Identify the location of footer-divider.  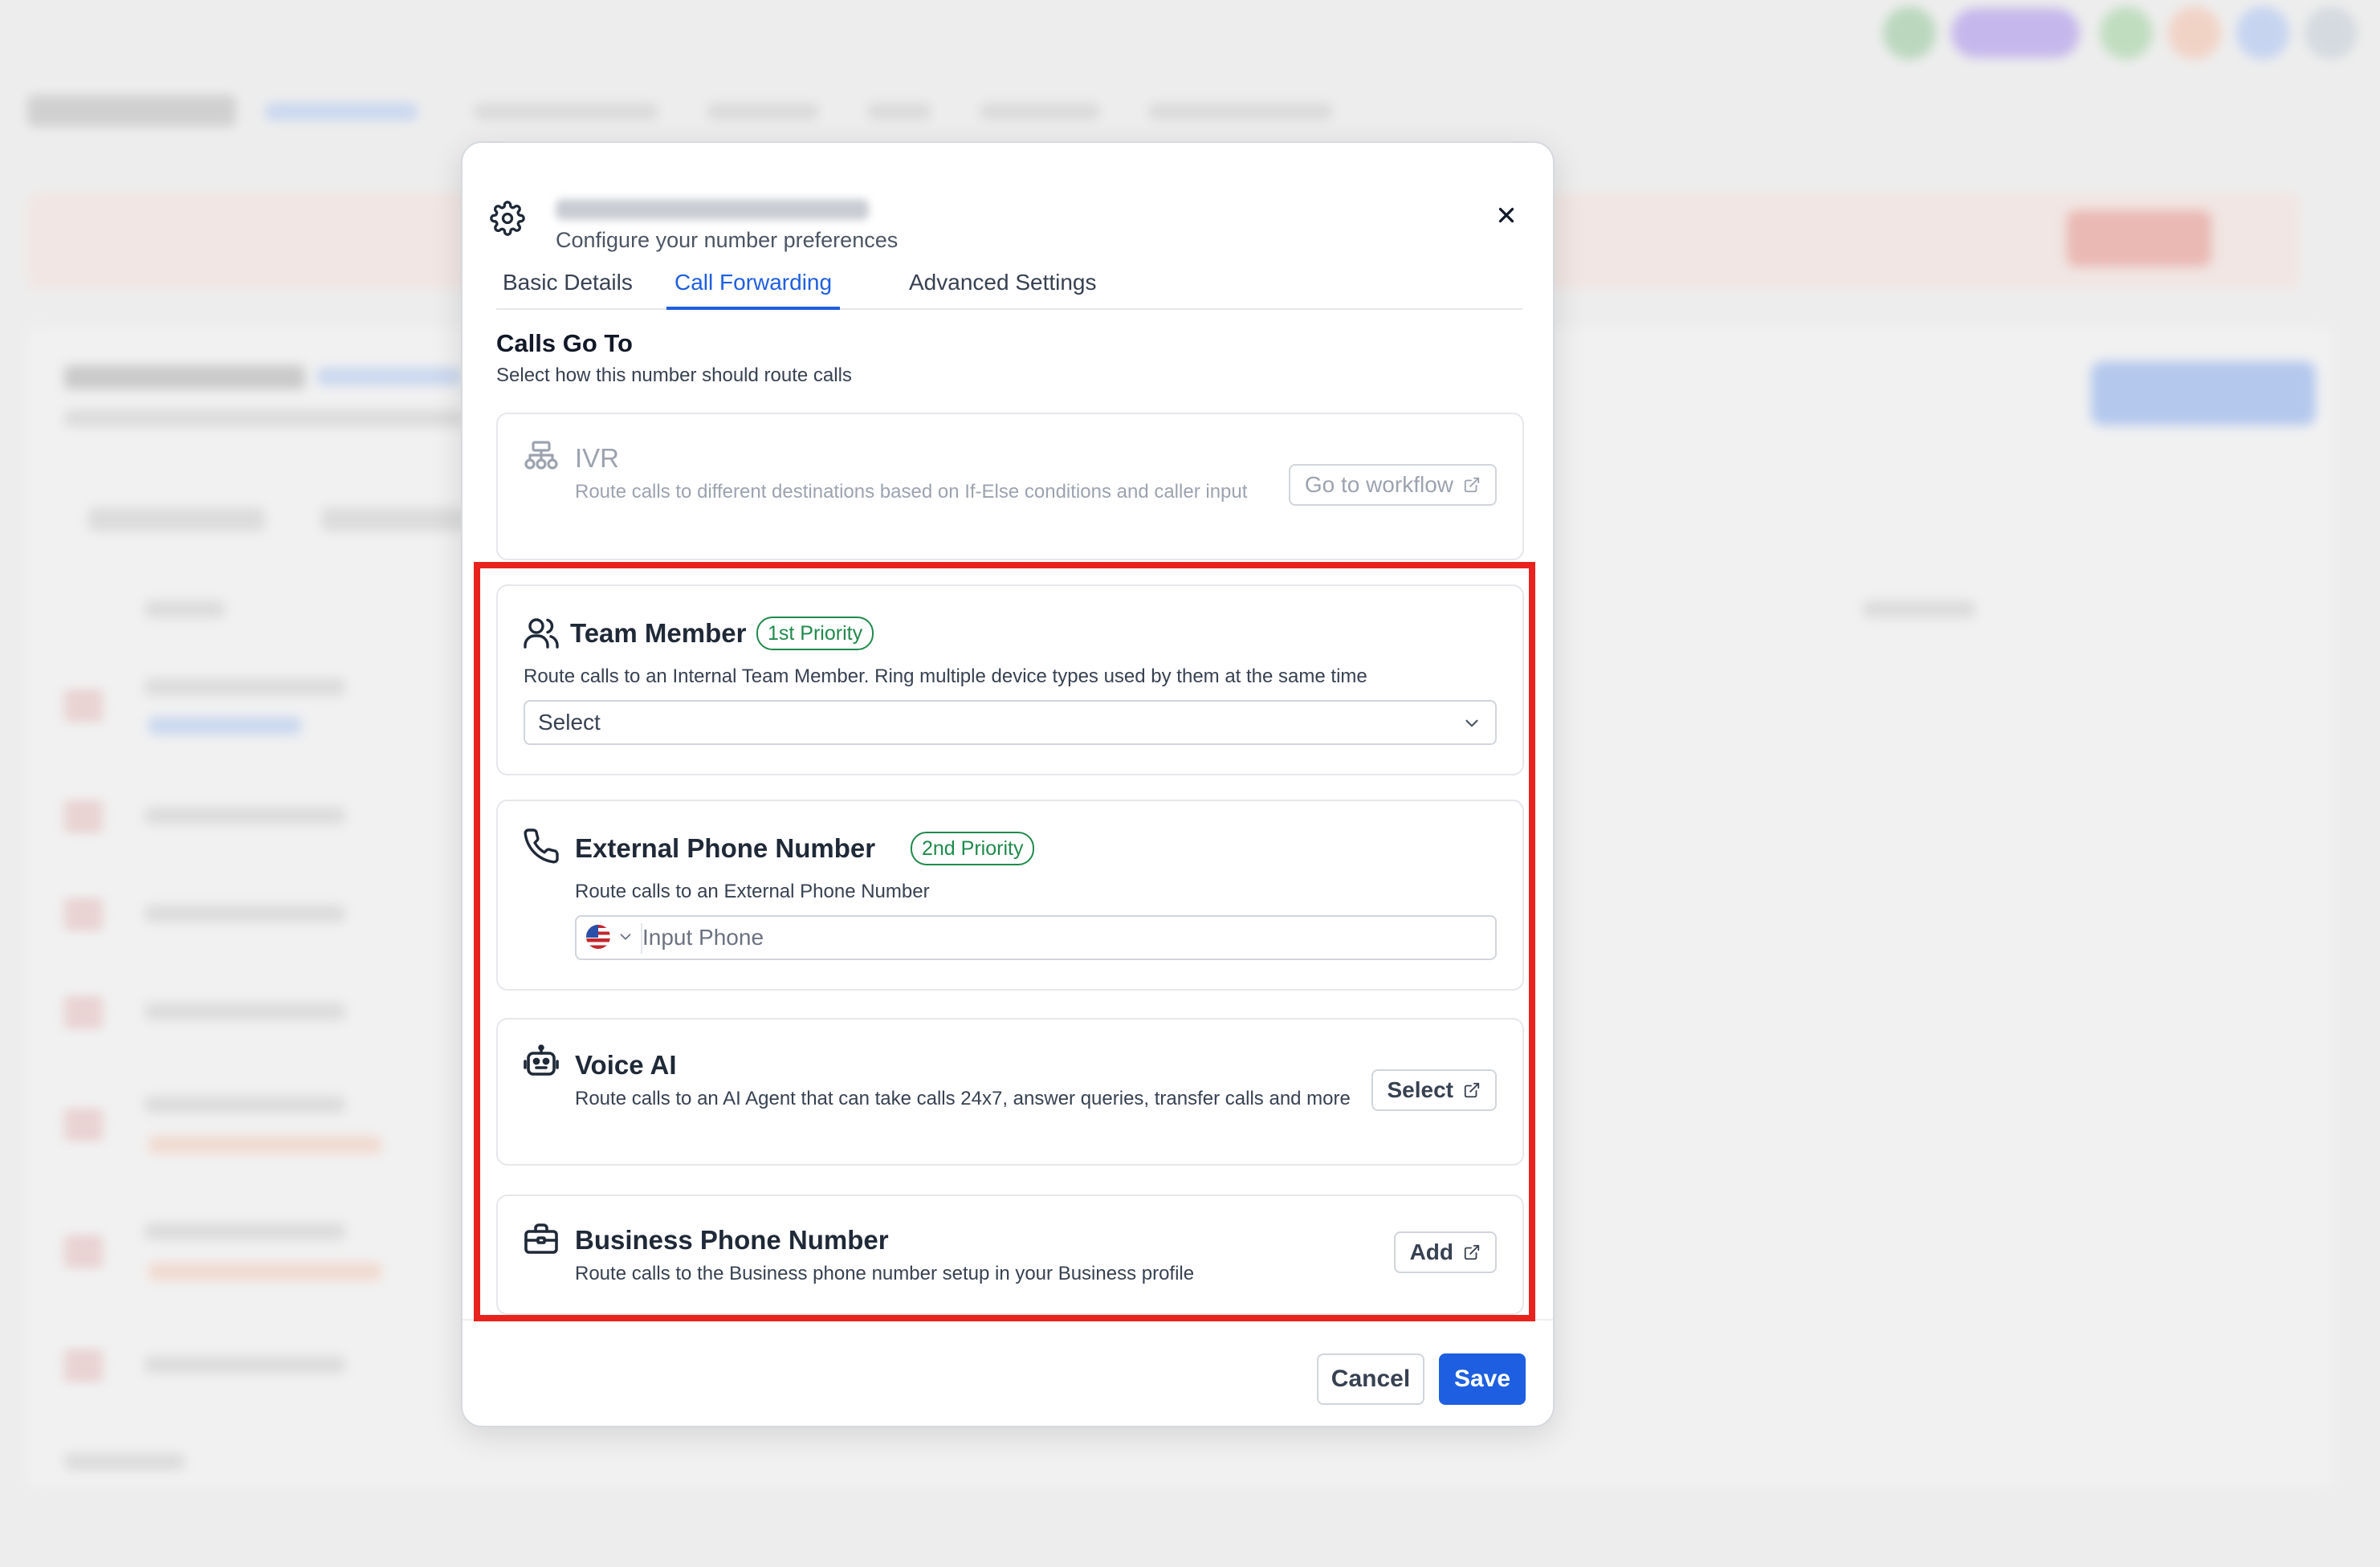
(1008, 1320).